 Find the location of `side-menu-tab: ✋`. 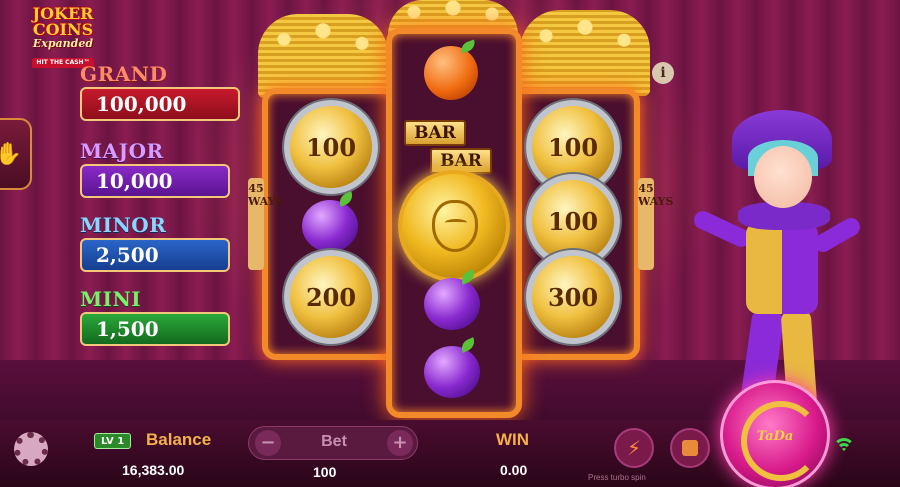

side-menu-tab: ✋ is located at coordinates (16, 154).